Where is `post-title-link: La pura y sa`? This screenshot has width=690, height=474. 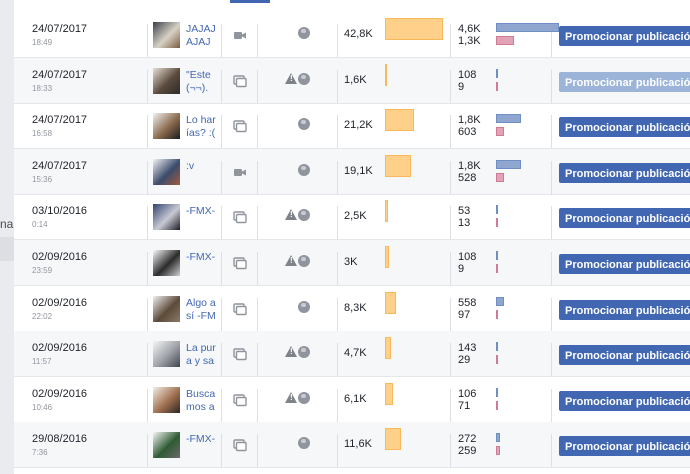
post-title-link: La pura y sa is located at coordinates (202, 355).